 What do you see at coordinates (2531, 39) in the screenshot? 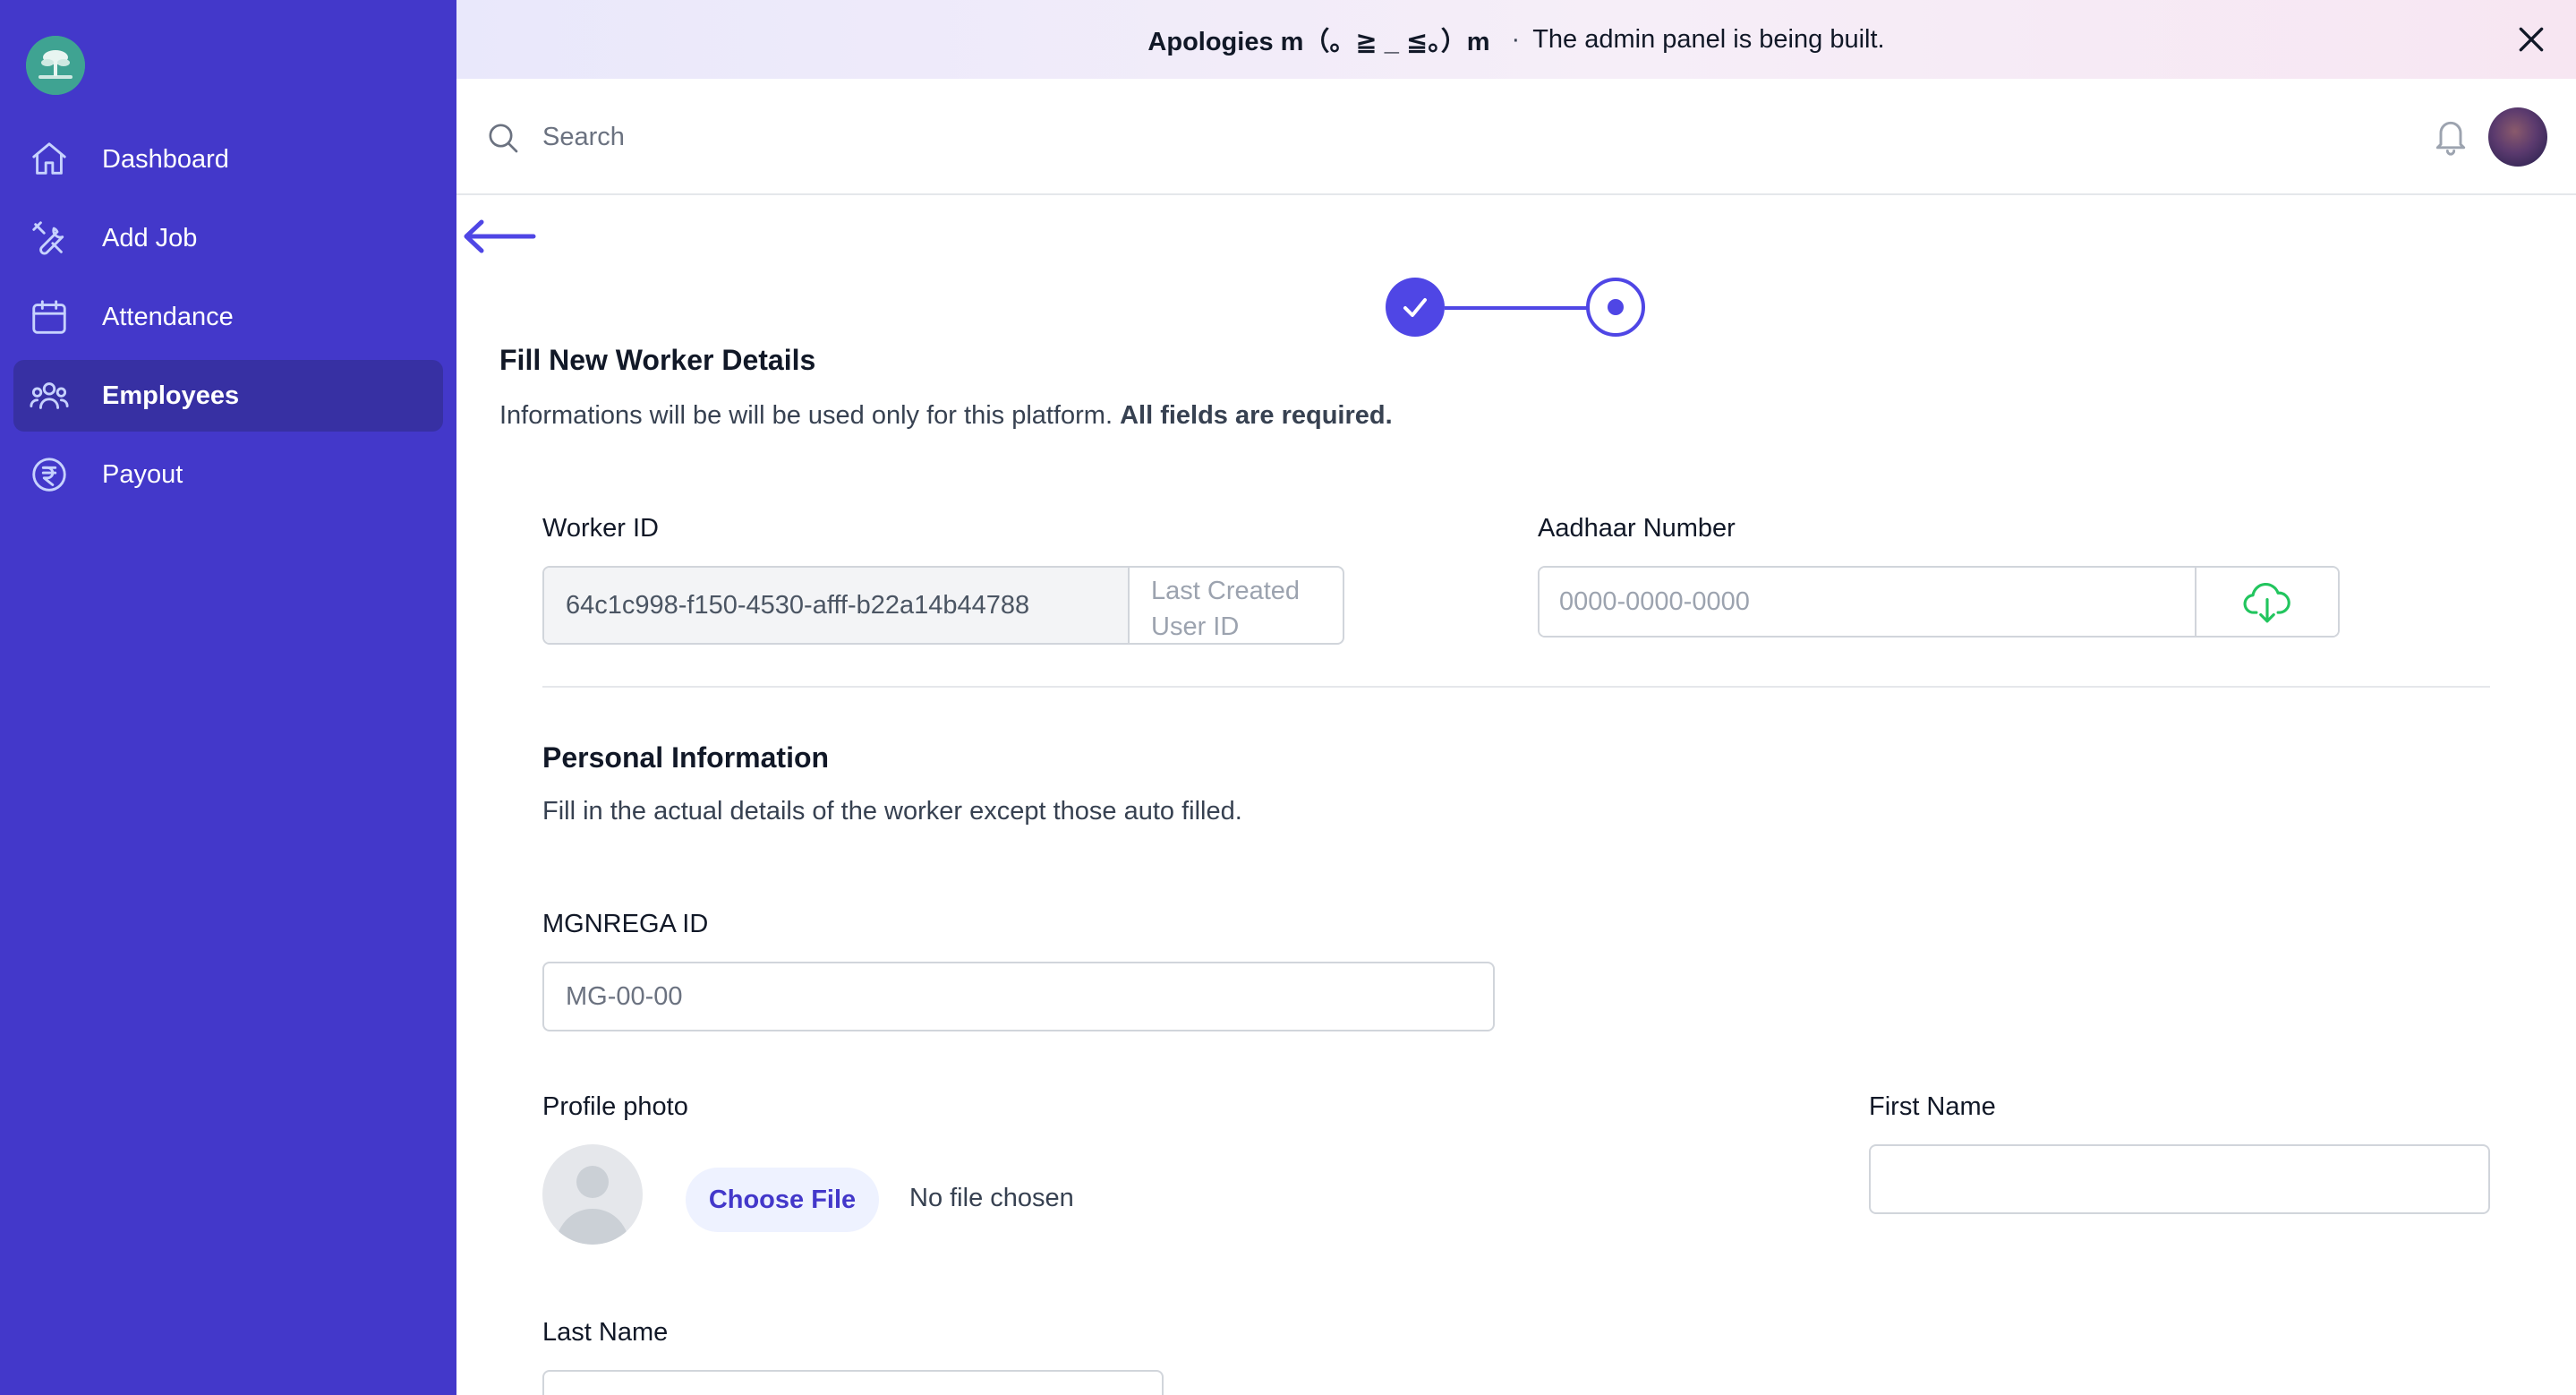
I see `close-icon` at bounding box center [2531, 39].